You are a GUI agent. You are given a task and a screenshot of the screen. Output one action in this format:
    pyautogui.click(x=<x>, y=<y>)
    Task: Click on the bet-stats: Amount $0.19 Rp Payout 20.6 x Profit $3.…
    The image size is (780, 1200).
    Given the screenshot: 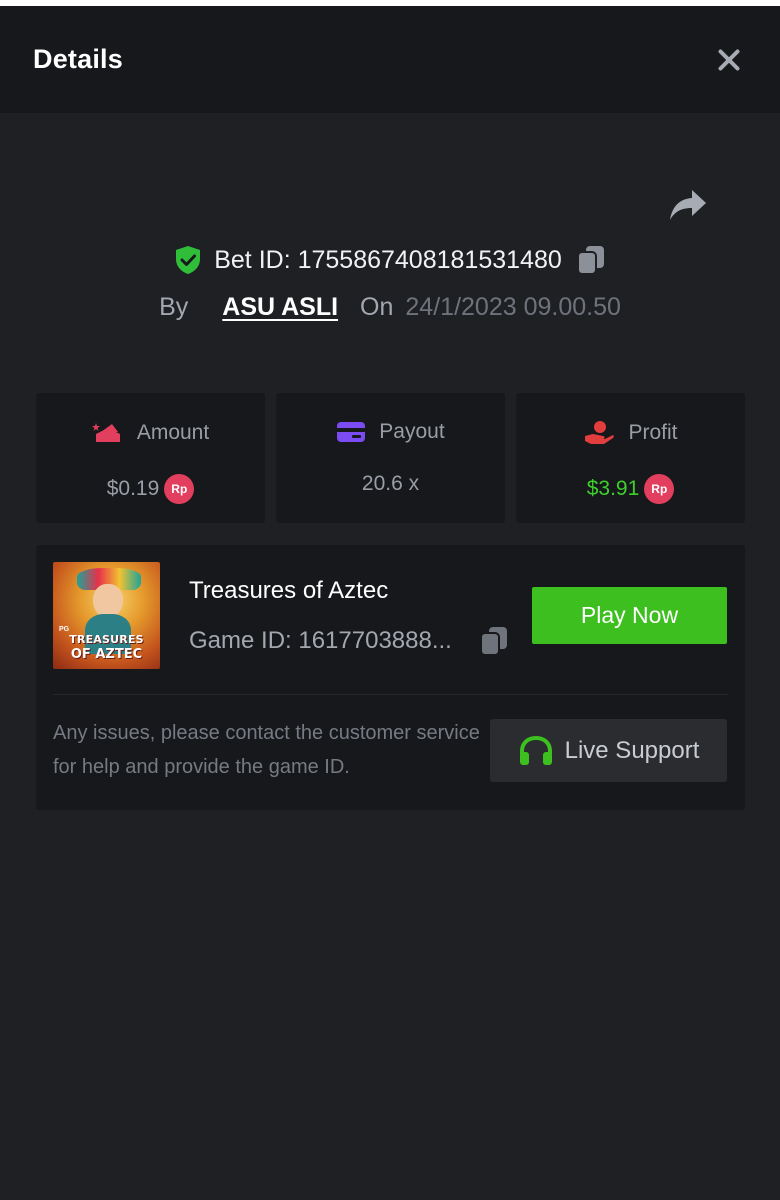 What is the action you would take?
    pyautogui.click(x=390, y=458)
    